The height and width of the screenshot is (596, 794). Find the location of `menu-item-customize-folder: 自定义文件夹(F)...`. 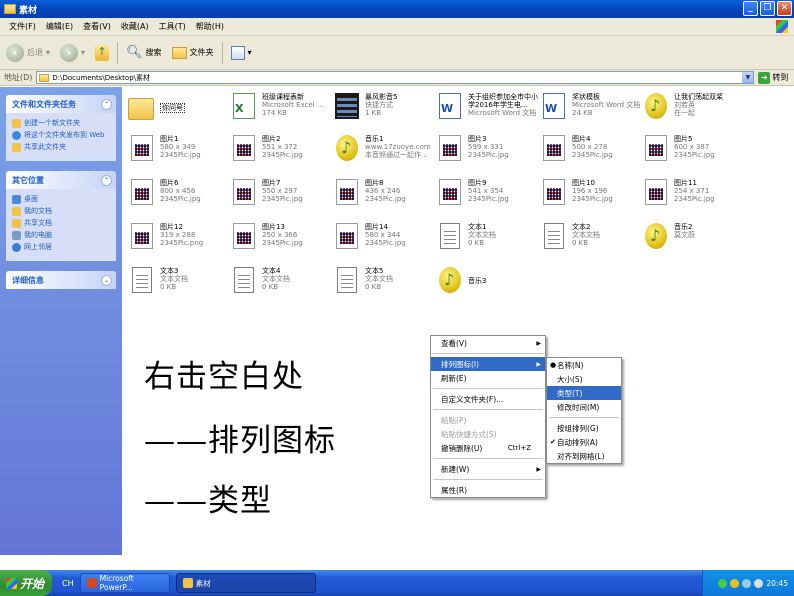

menu-item-customize-folder: 自定义文件夹(F)... is located at coordinates (488, 399).